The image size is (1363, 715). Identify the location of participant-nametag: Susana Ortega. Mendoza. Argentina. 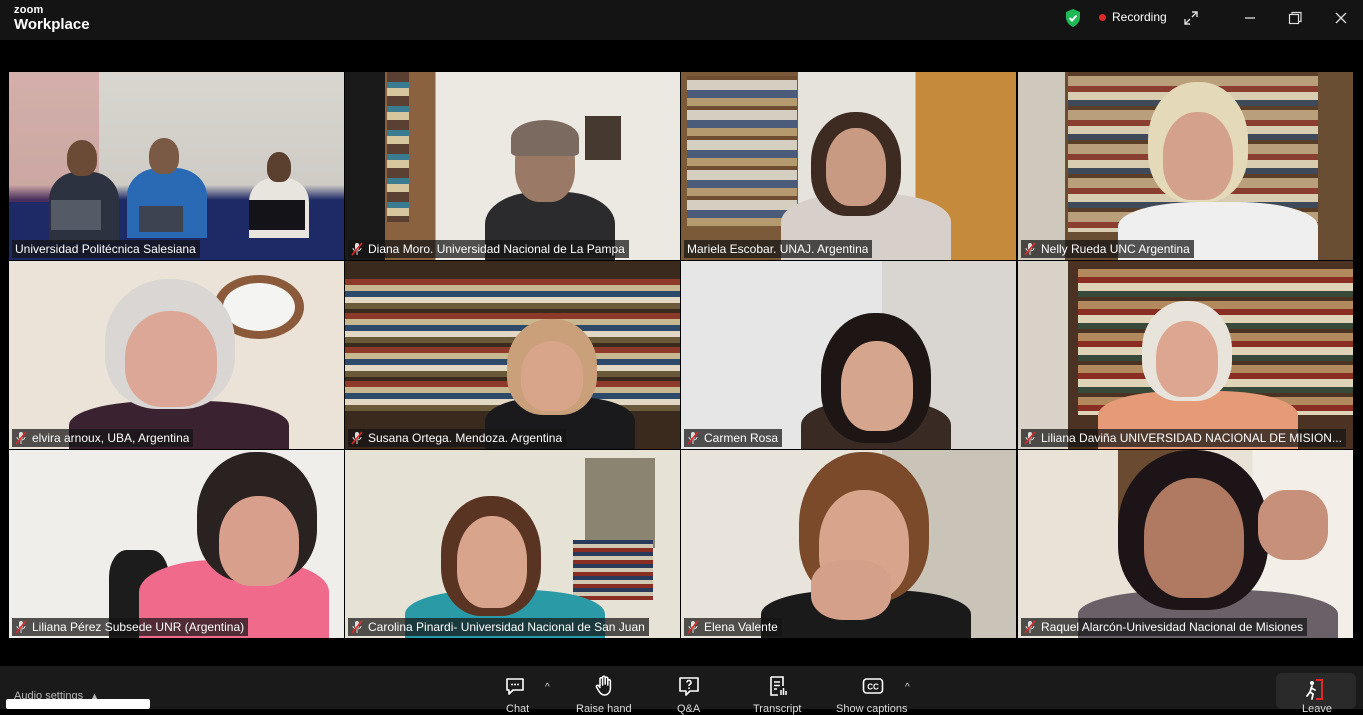
(457, 438).